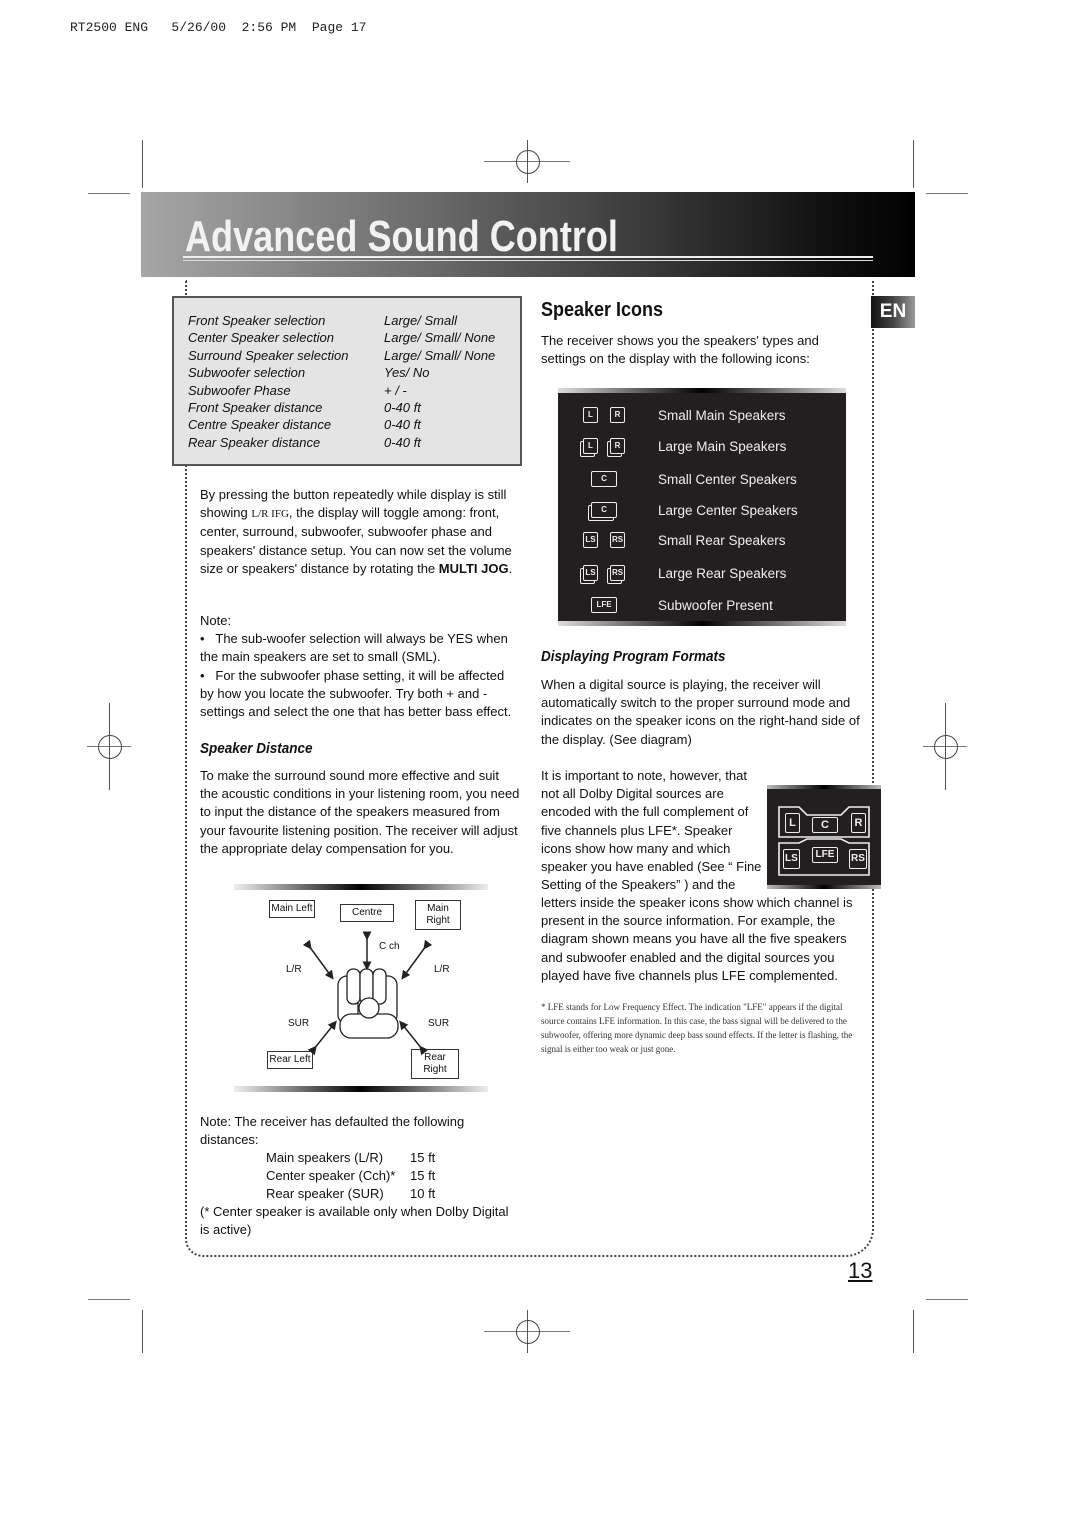 The width and height of the screenshot is (1080, 1528). I want to click on default-distance-row: Rear speaker (SUR) 10 ft, so click(350, 1194).